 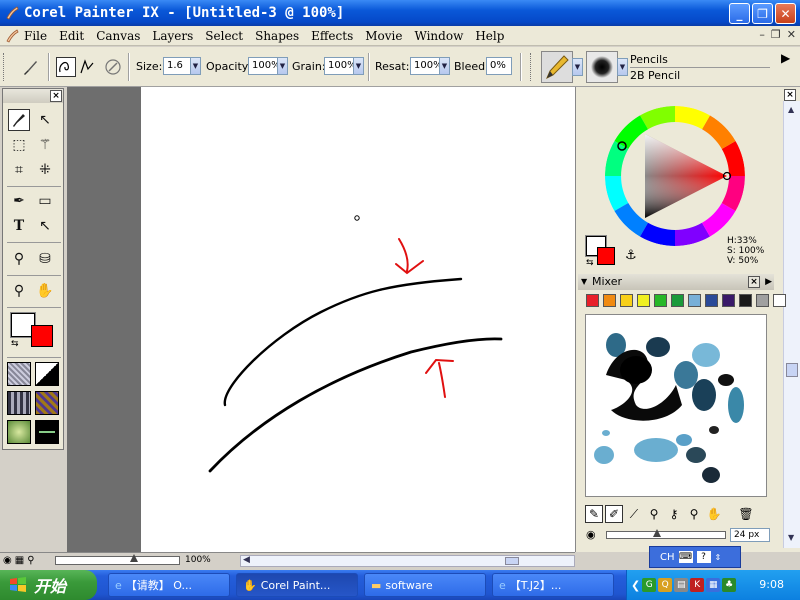 I want to click on grabber-tool: ✋, so click(x=45, y=291).